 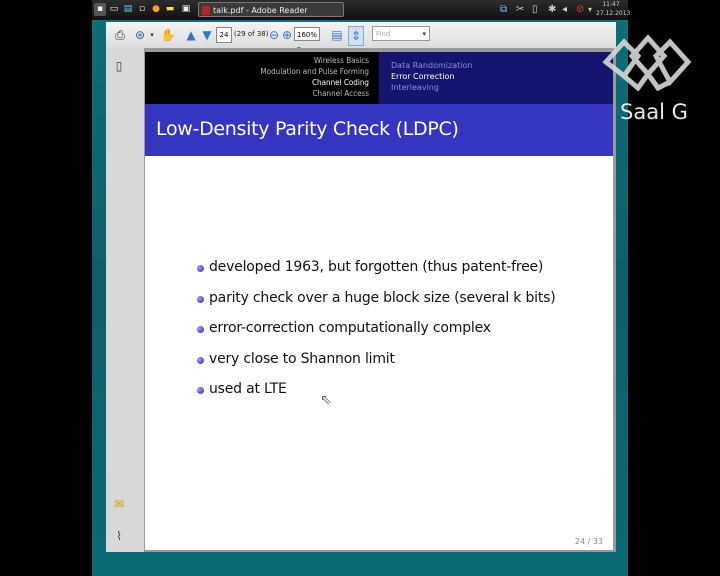 What do you see at coordinates (590, 10) in the screenshot?
I see `tray-arrow-icon: ▾` at bounding box center [590, 10].